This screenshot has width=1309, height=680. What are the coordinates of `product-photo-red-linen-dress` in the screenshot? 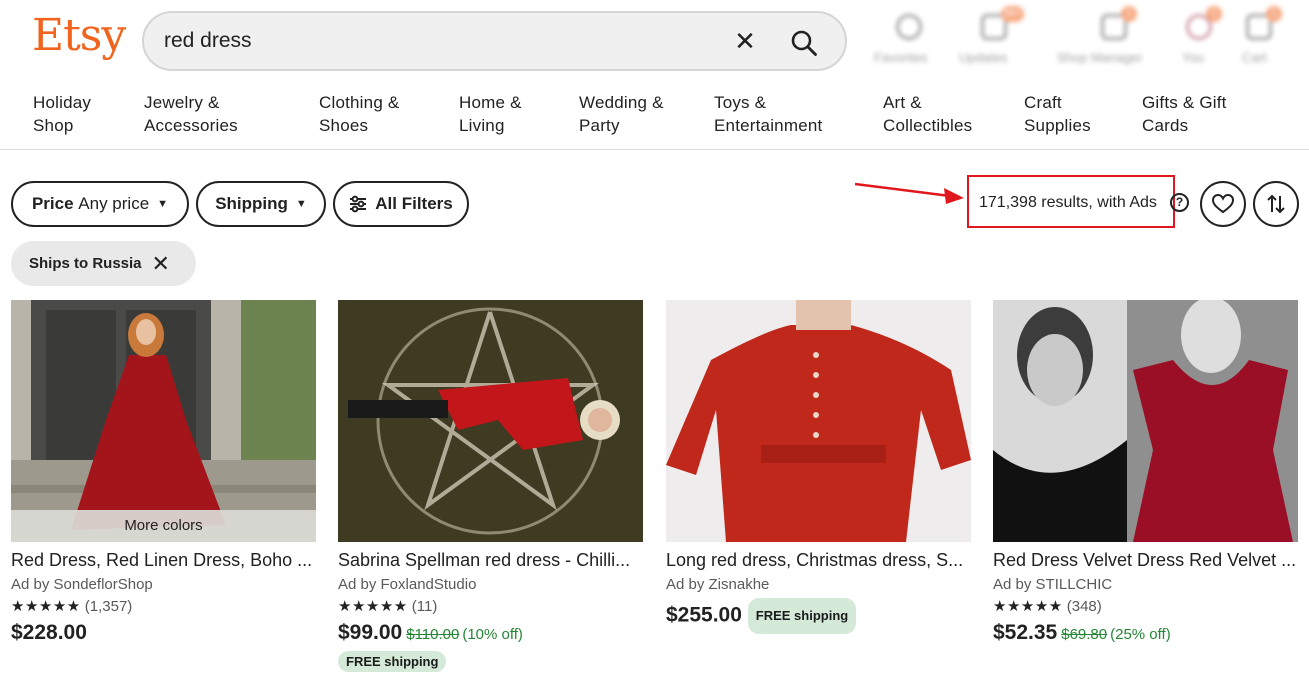 It's located at (163, 421).